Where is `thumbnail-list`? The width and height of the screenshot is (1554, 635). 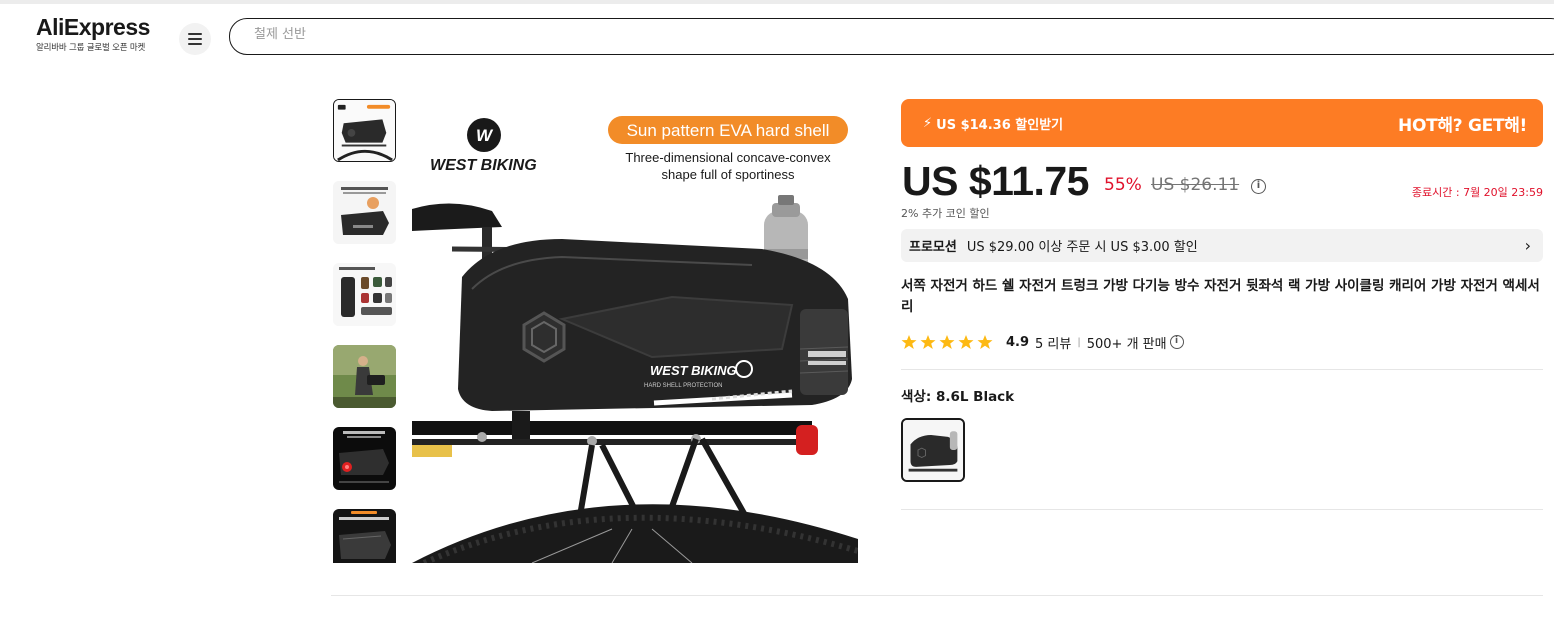
thumbnail-list is located at coordinates (364, 331).